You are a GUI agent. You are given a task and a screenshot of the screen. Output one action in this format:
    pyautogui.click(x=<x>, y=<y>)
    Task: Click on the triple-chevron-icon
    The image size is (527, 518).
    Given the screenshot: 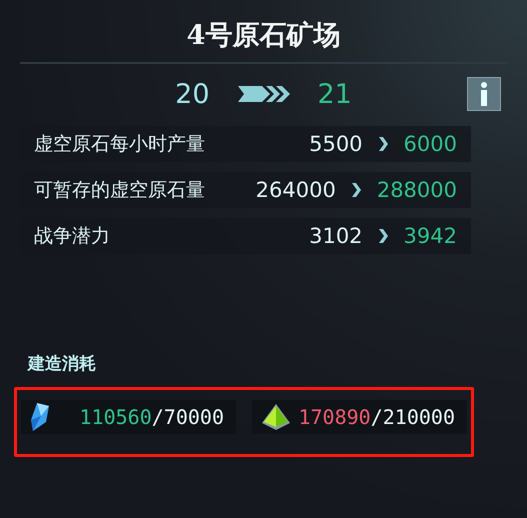 What is the action you would take?
    pyautogui.click(x=264, y=94)
    